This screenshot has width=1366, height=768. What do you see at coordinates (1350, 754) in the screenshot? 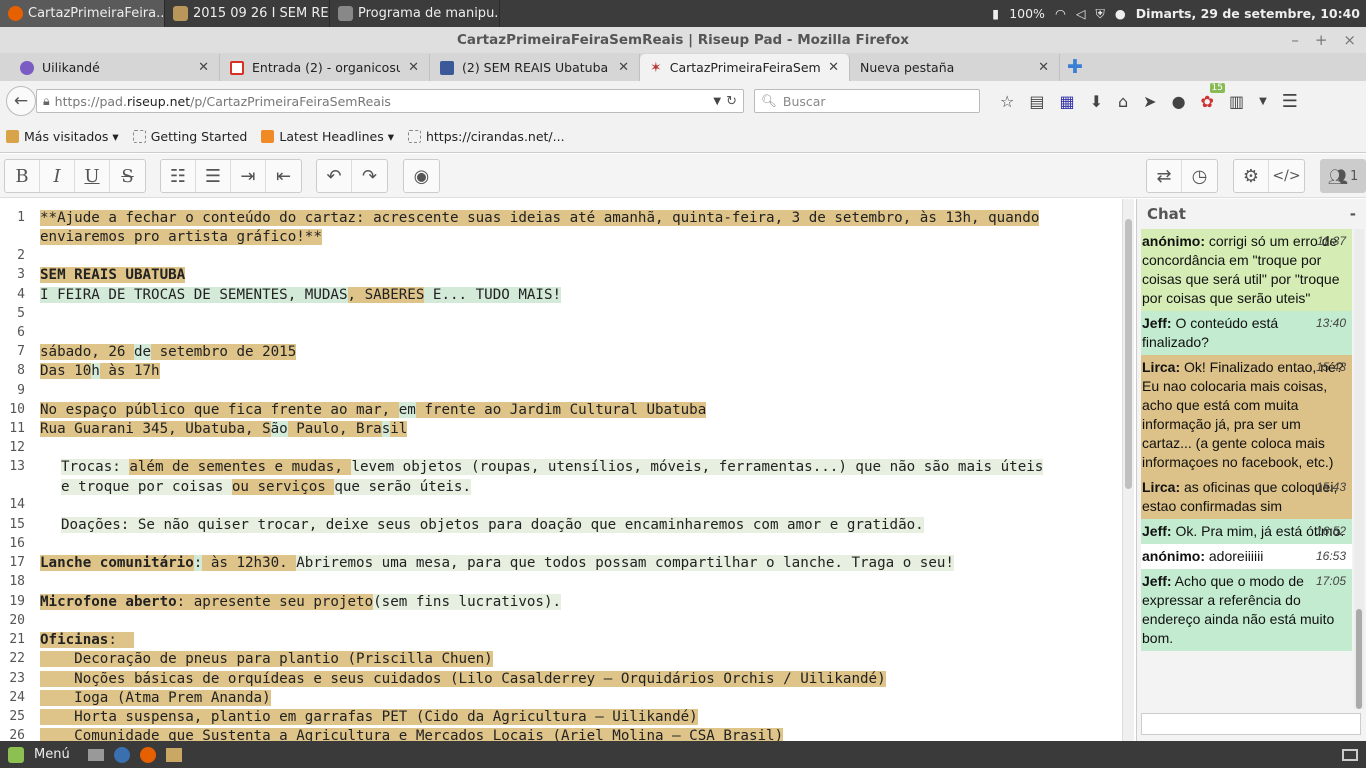
I see `workspace-icon` at bounding box center [1350, 754].